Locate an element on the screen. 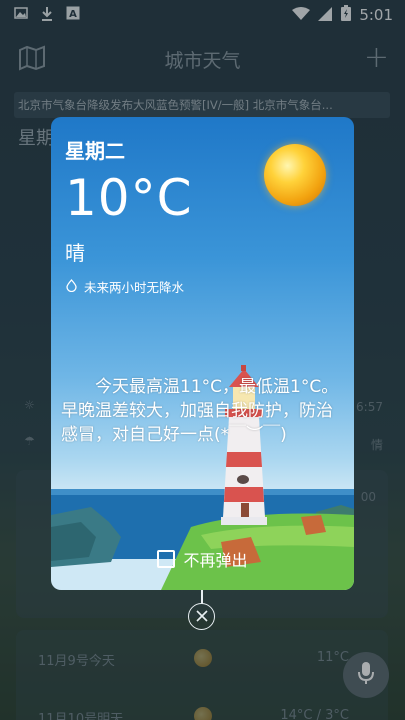  rain-forecast-text: 未来两小时无降水 is located at coordinates (134, 287).